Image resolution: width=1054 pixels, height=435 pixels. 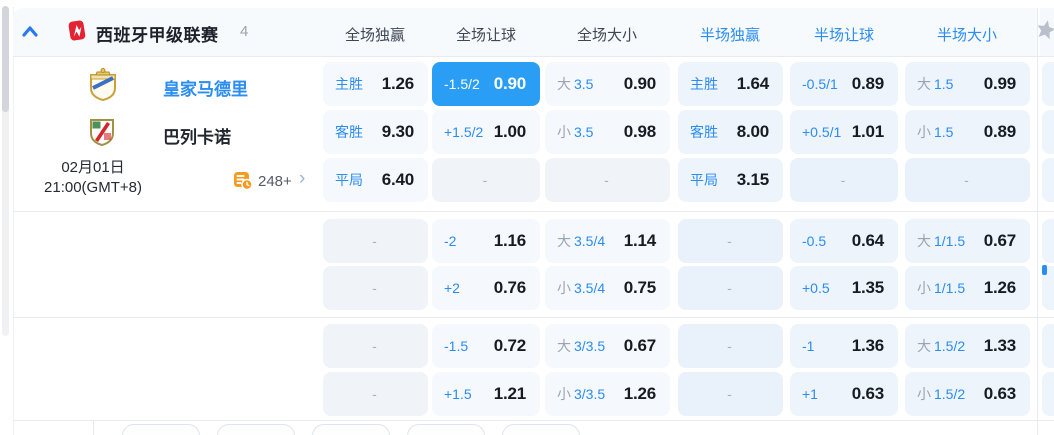 What do you see at coordinates (456, 346) in the screenshot?
I see `odds-label: -1.5` at bounding box center [456, 346].